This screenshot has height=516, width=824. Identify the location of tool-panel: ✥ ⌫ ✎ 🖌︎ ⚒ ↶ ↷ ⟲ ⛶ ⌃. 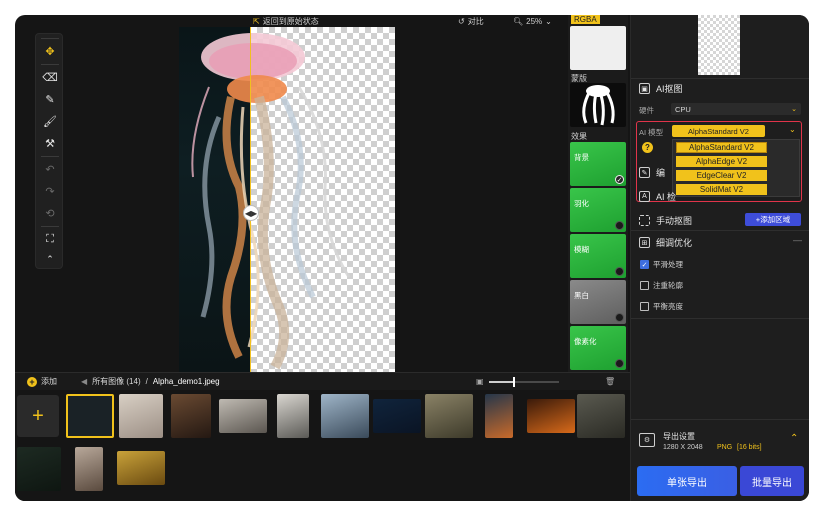
(49, 151).